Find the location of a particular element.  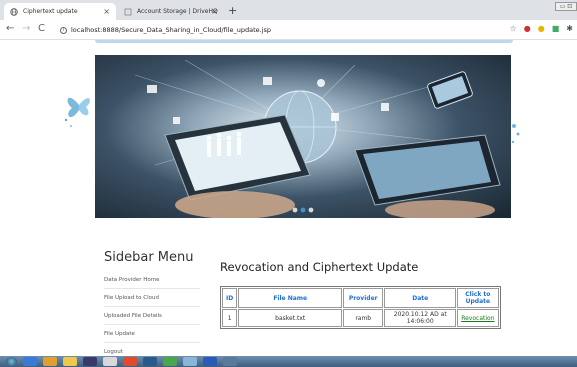

cell-date: 2020.10.12 AD at 14:06:00 is located at coordinates (420, 318).